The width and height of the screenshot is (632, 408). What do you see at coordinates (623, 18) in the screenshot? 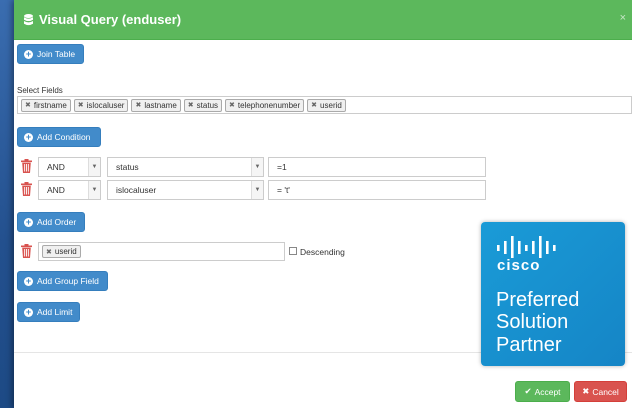
I see `close-icon: ×` at bounding box center [623, 18].